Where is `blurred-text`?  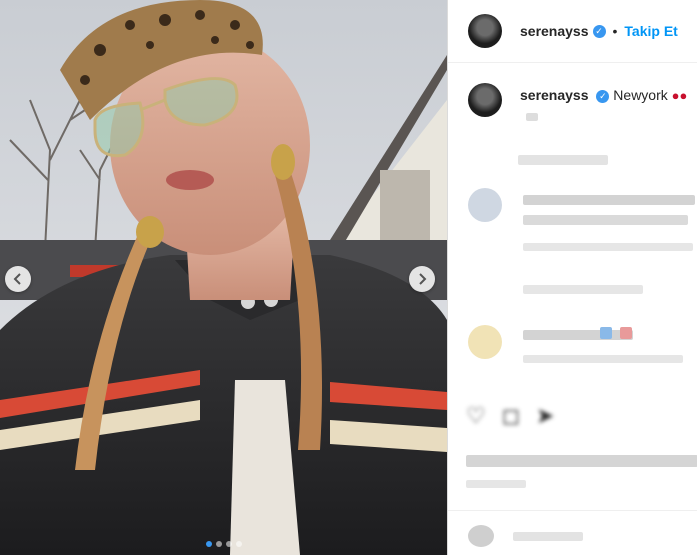 blurred-text is located at coordinates (532, 117).